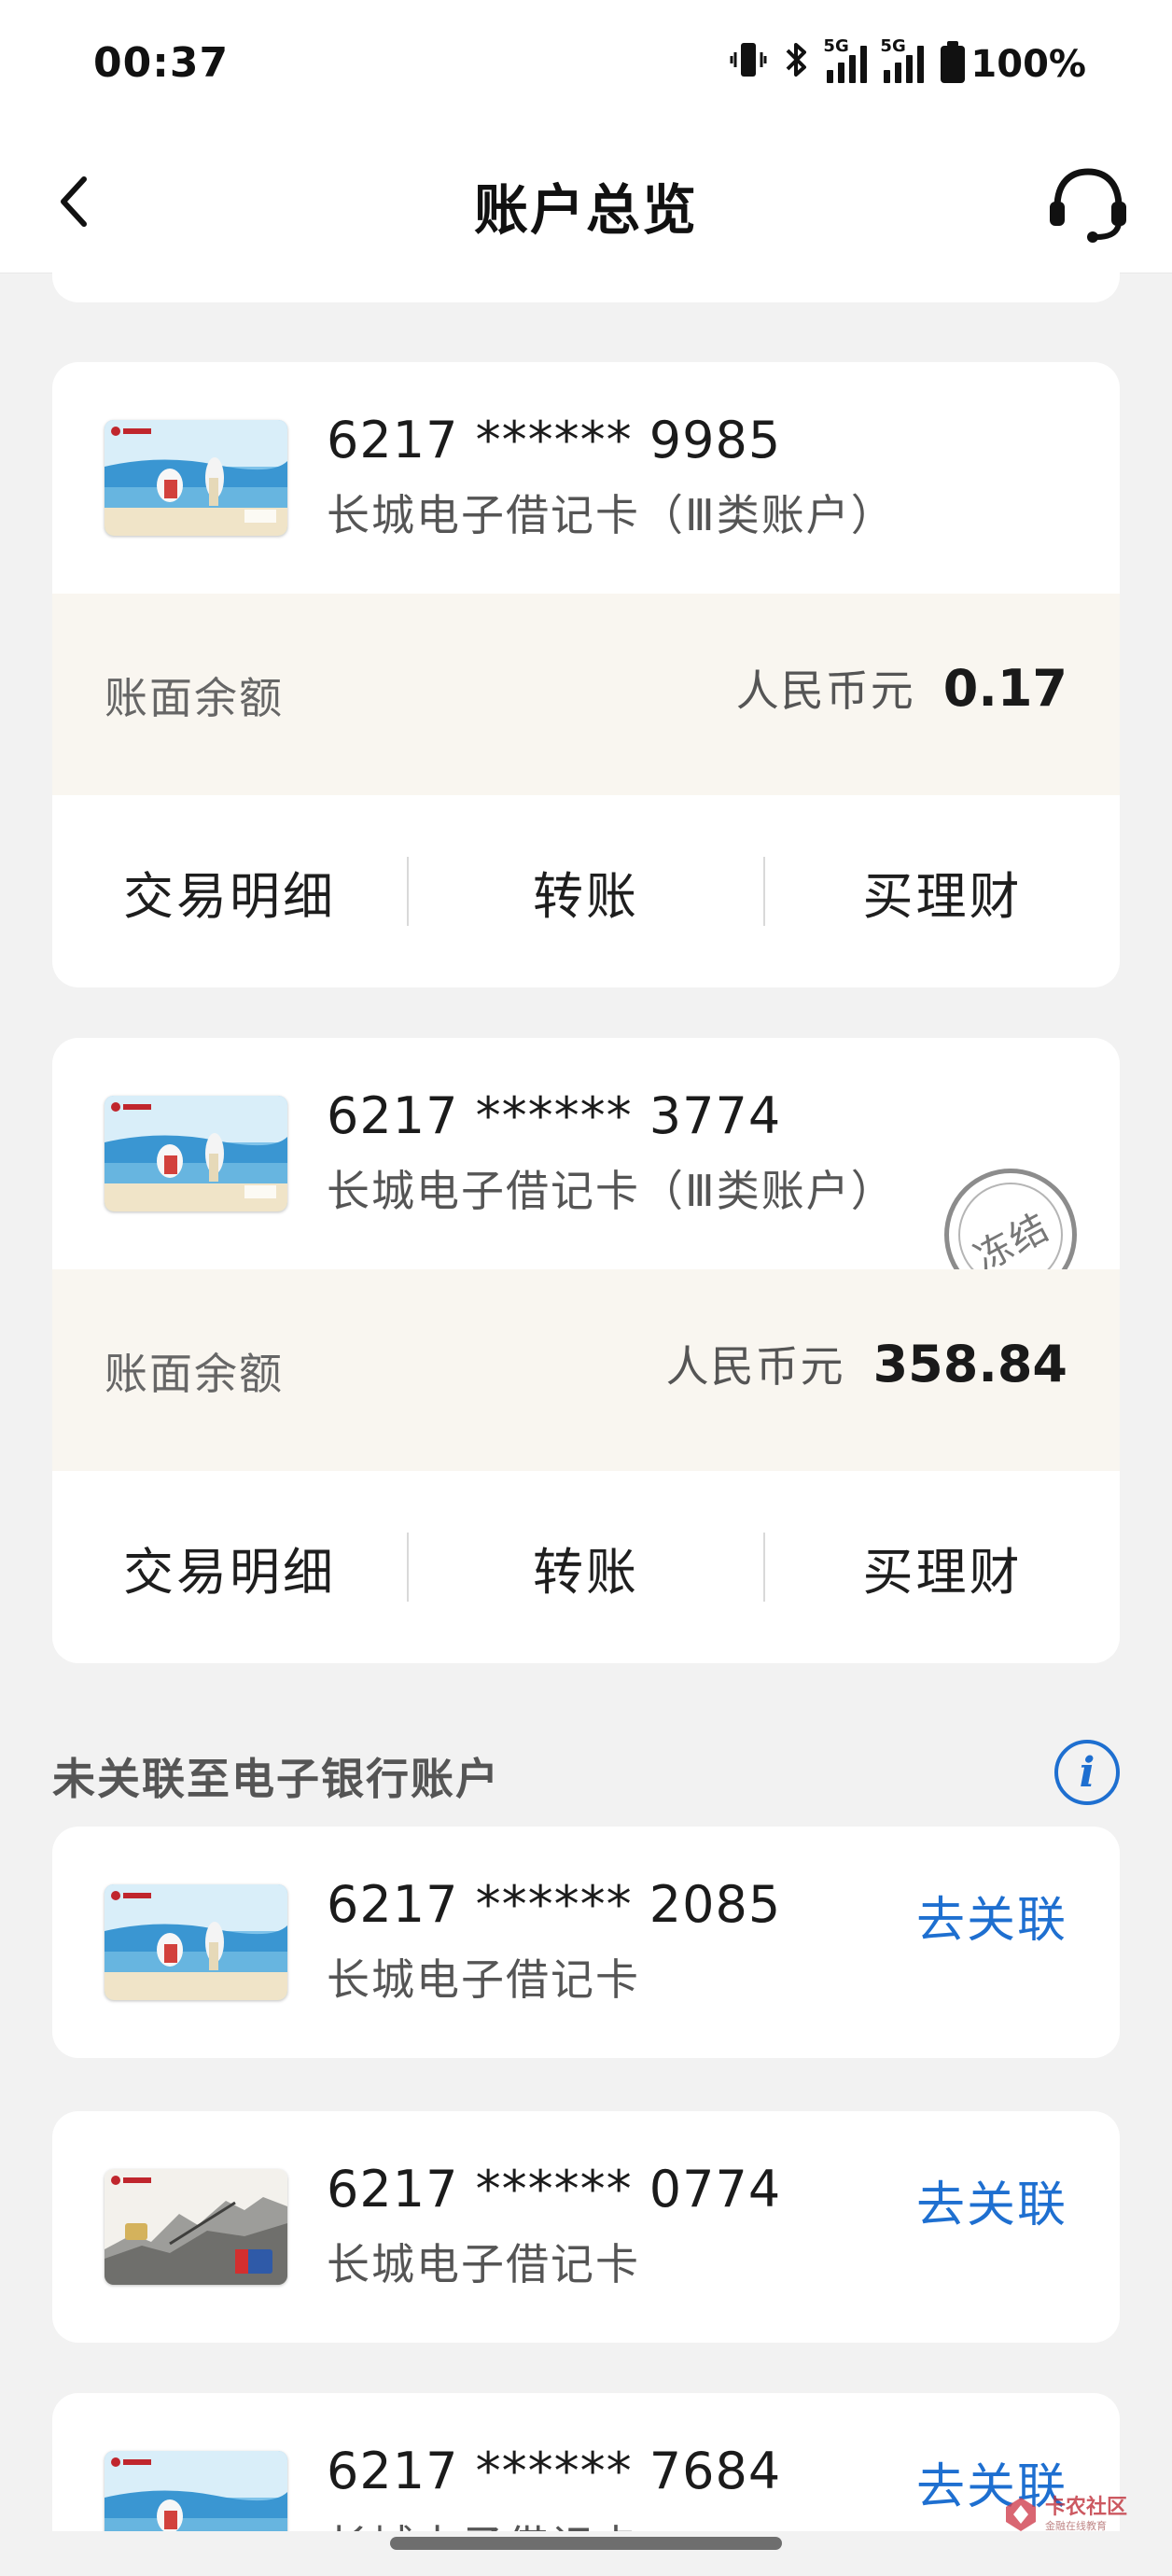  I want to click on battery-icon, so click(953, 62).